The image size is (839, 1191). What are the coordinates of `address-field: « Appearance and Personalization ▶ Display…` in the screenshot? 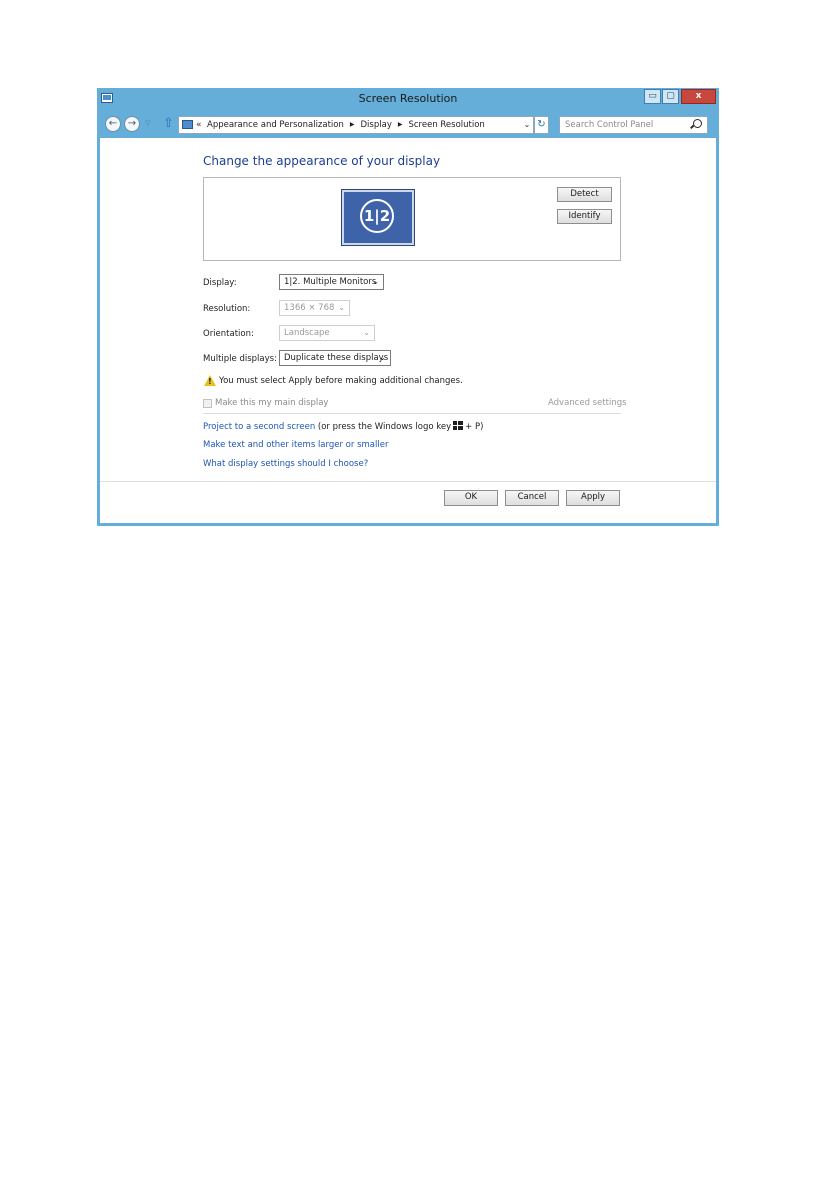 It's located at (356, 125).